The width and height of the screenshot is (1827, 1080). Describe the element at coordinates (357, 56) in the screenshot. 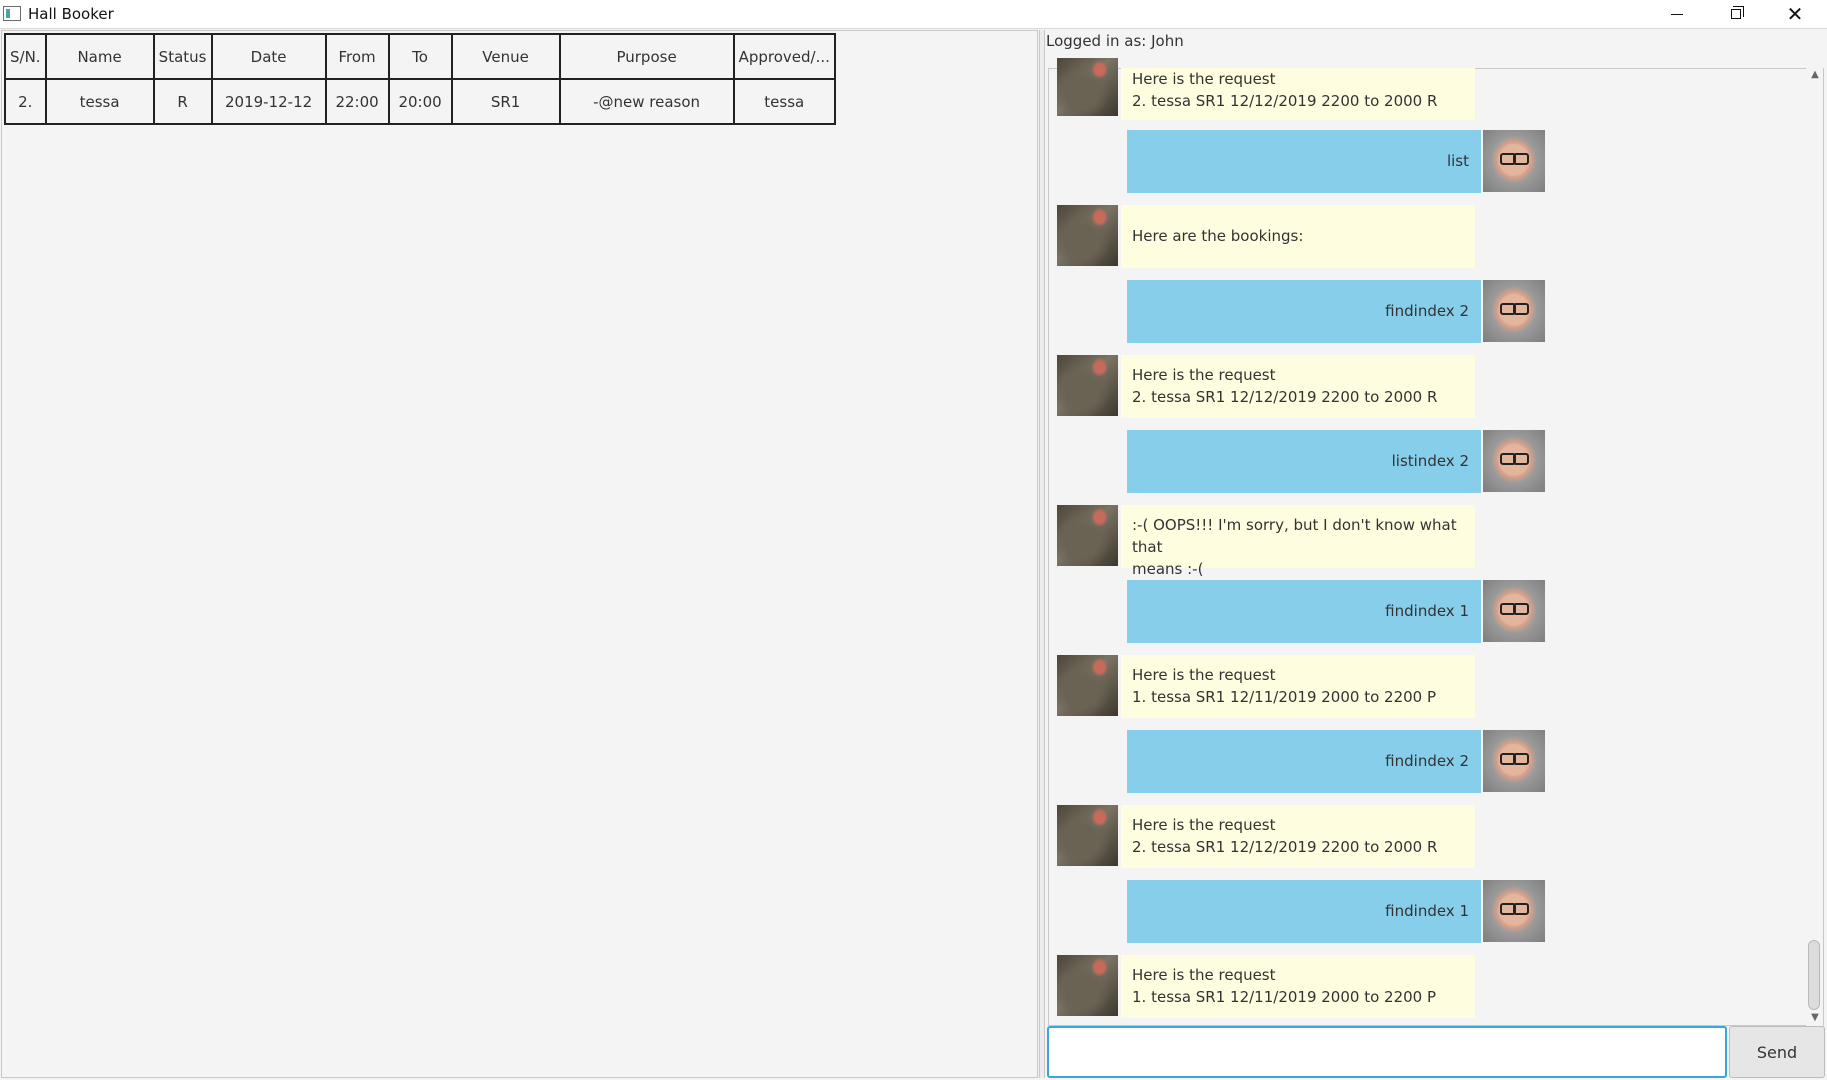

I see `column-header-from: From` at that location.